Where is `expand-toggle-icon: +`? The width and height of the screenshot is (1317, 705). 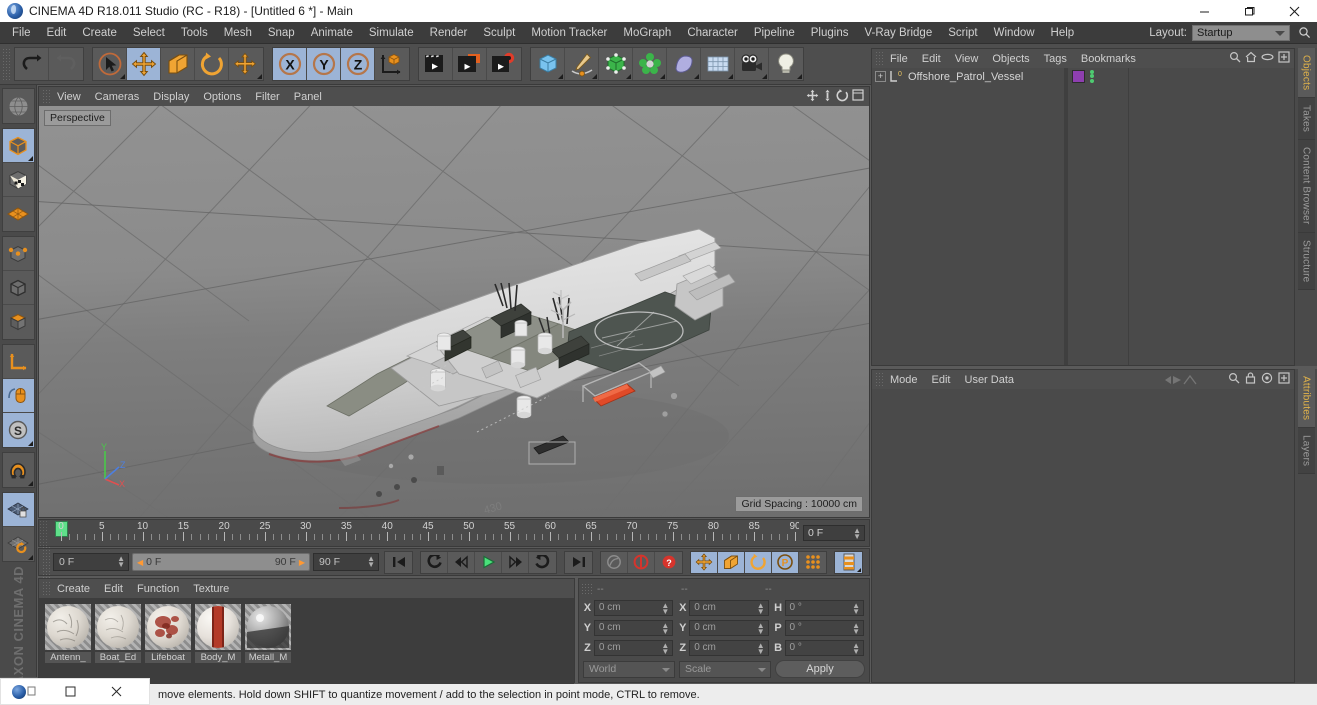
expand-toggle-icon: + is located at coordinates (880, 76).